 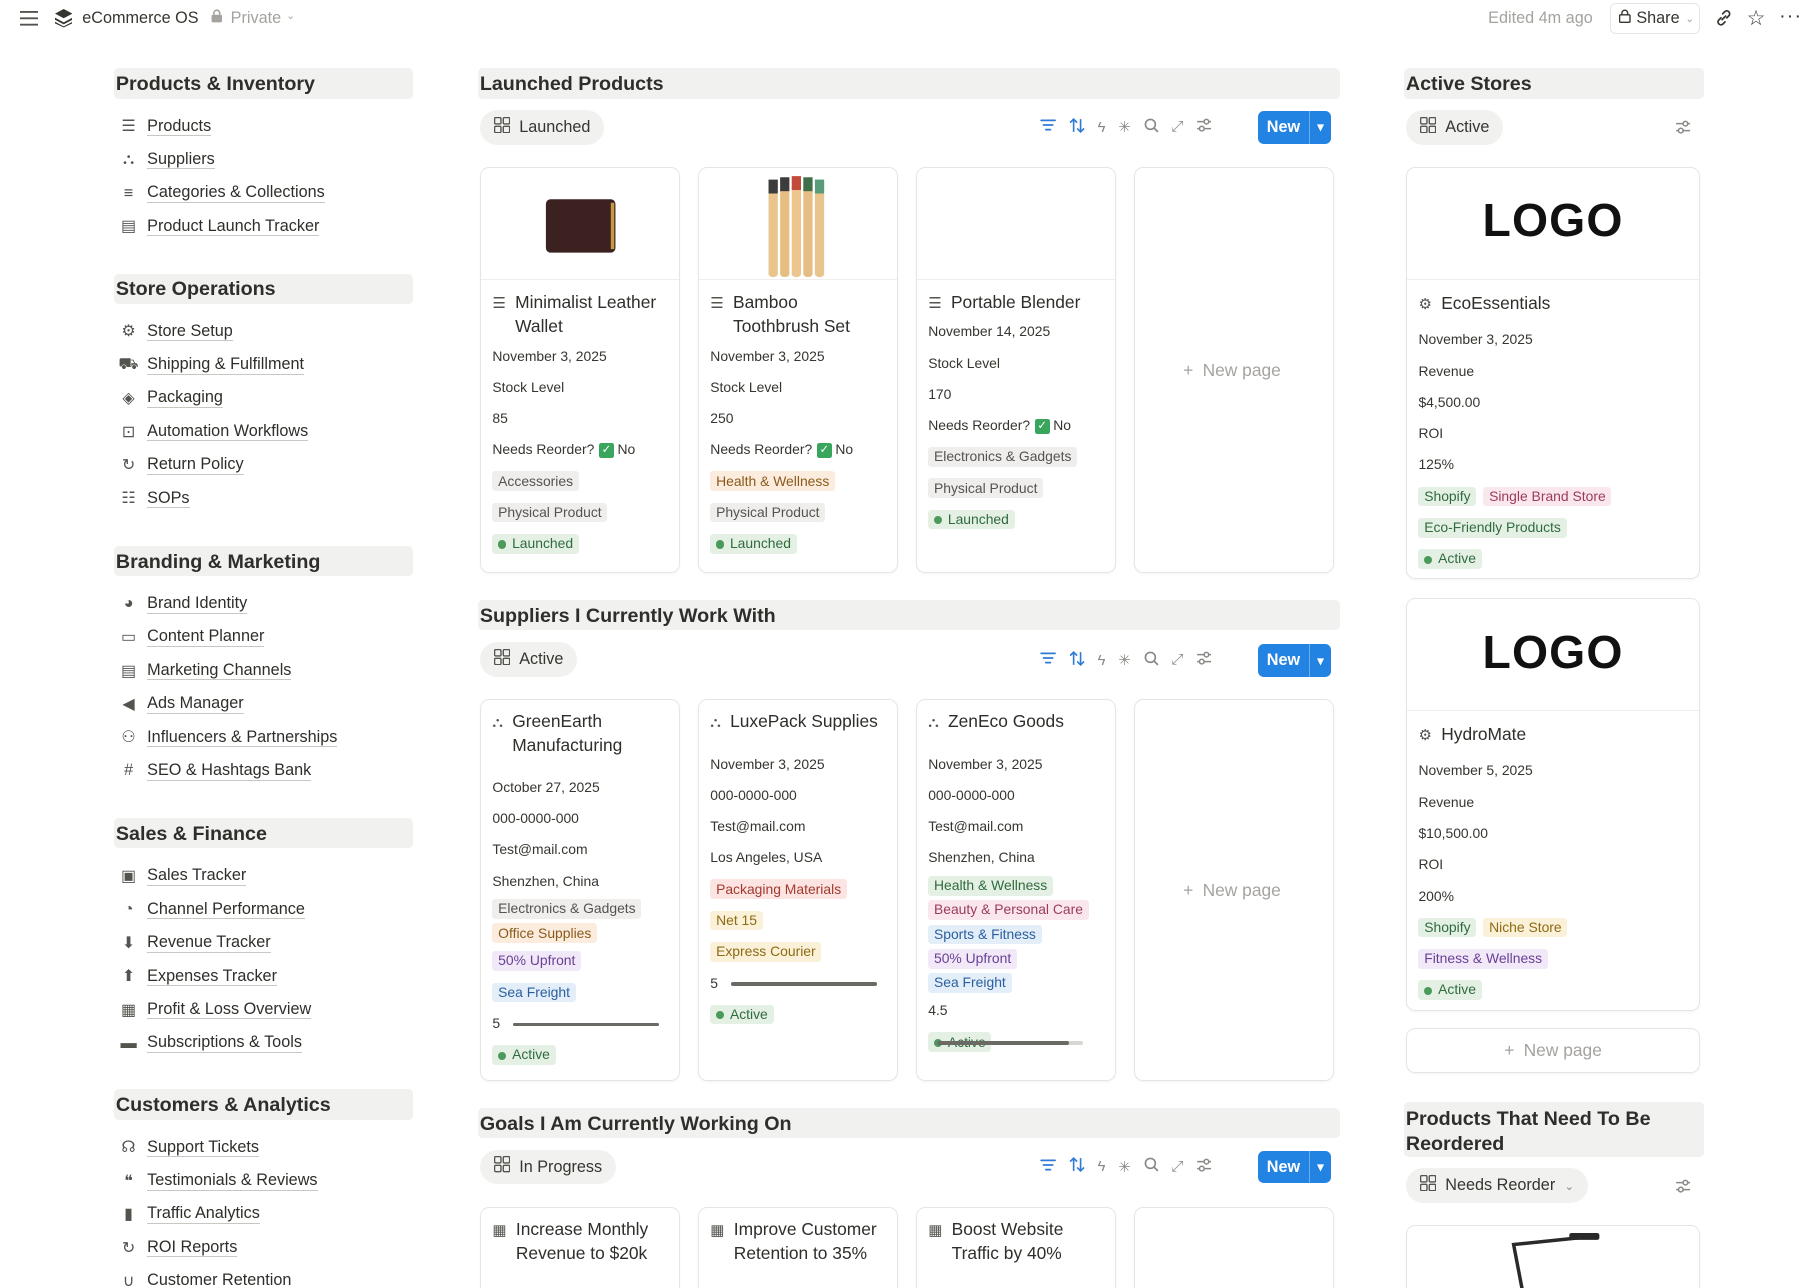 What do you see at coordinates (1790, 16) in the screenshot?
I see `more-icon: ···` at bounding box center [1790, 16].